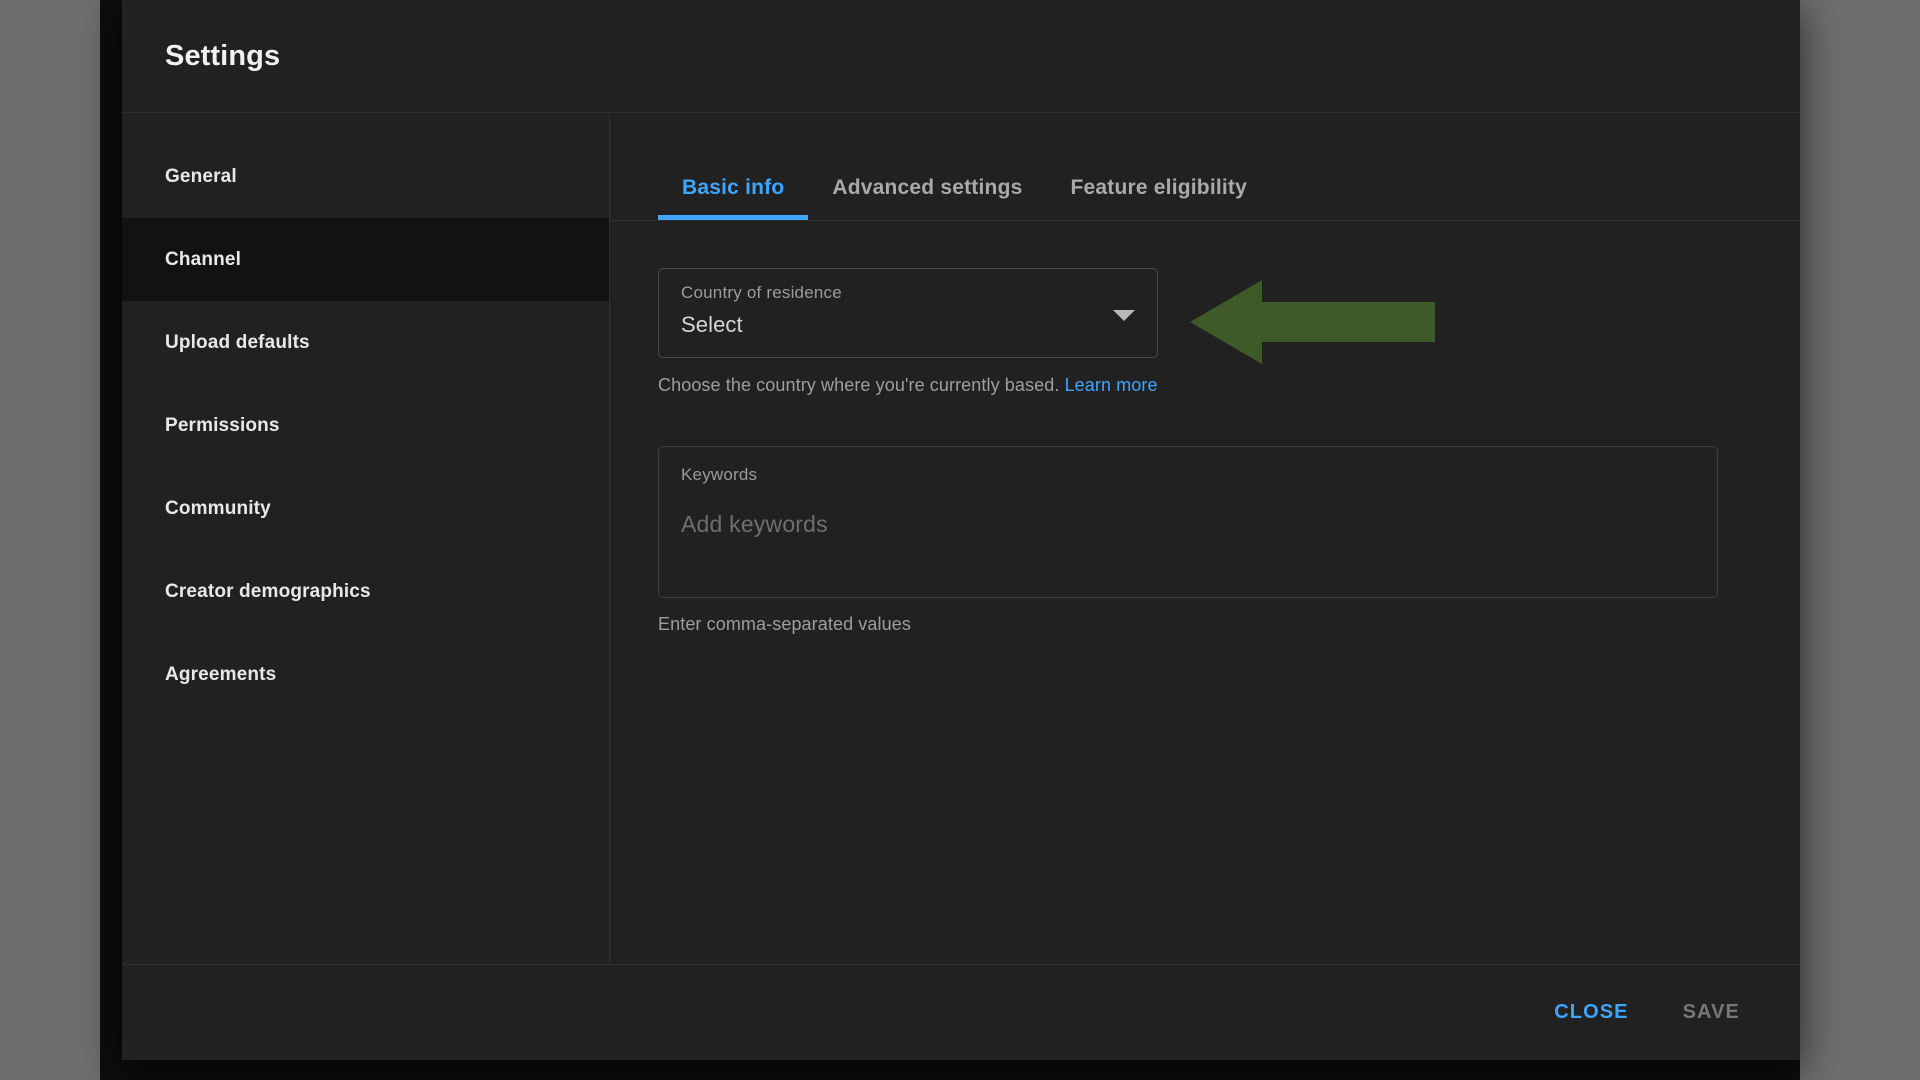 The width and height of the screenshot is (1920, 1080). Describe the element at coordinates (754, 524) in the screenshot. I see `keywords-placeholder: Add keywords` at that location.